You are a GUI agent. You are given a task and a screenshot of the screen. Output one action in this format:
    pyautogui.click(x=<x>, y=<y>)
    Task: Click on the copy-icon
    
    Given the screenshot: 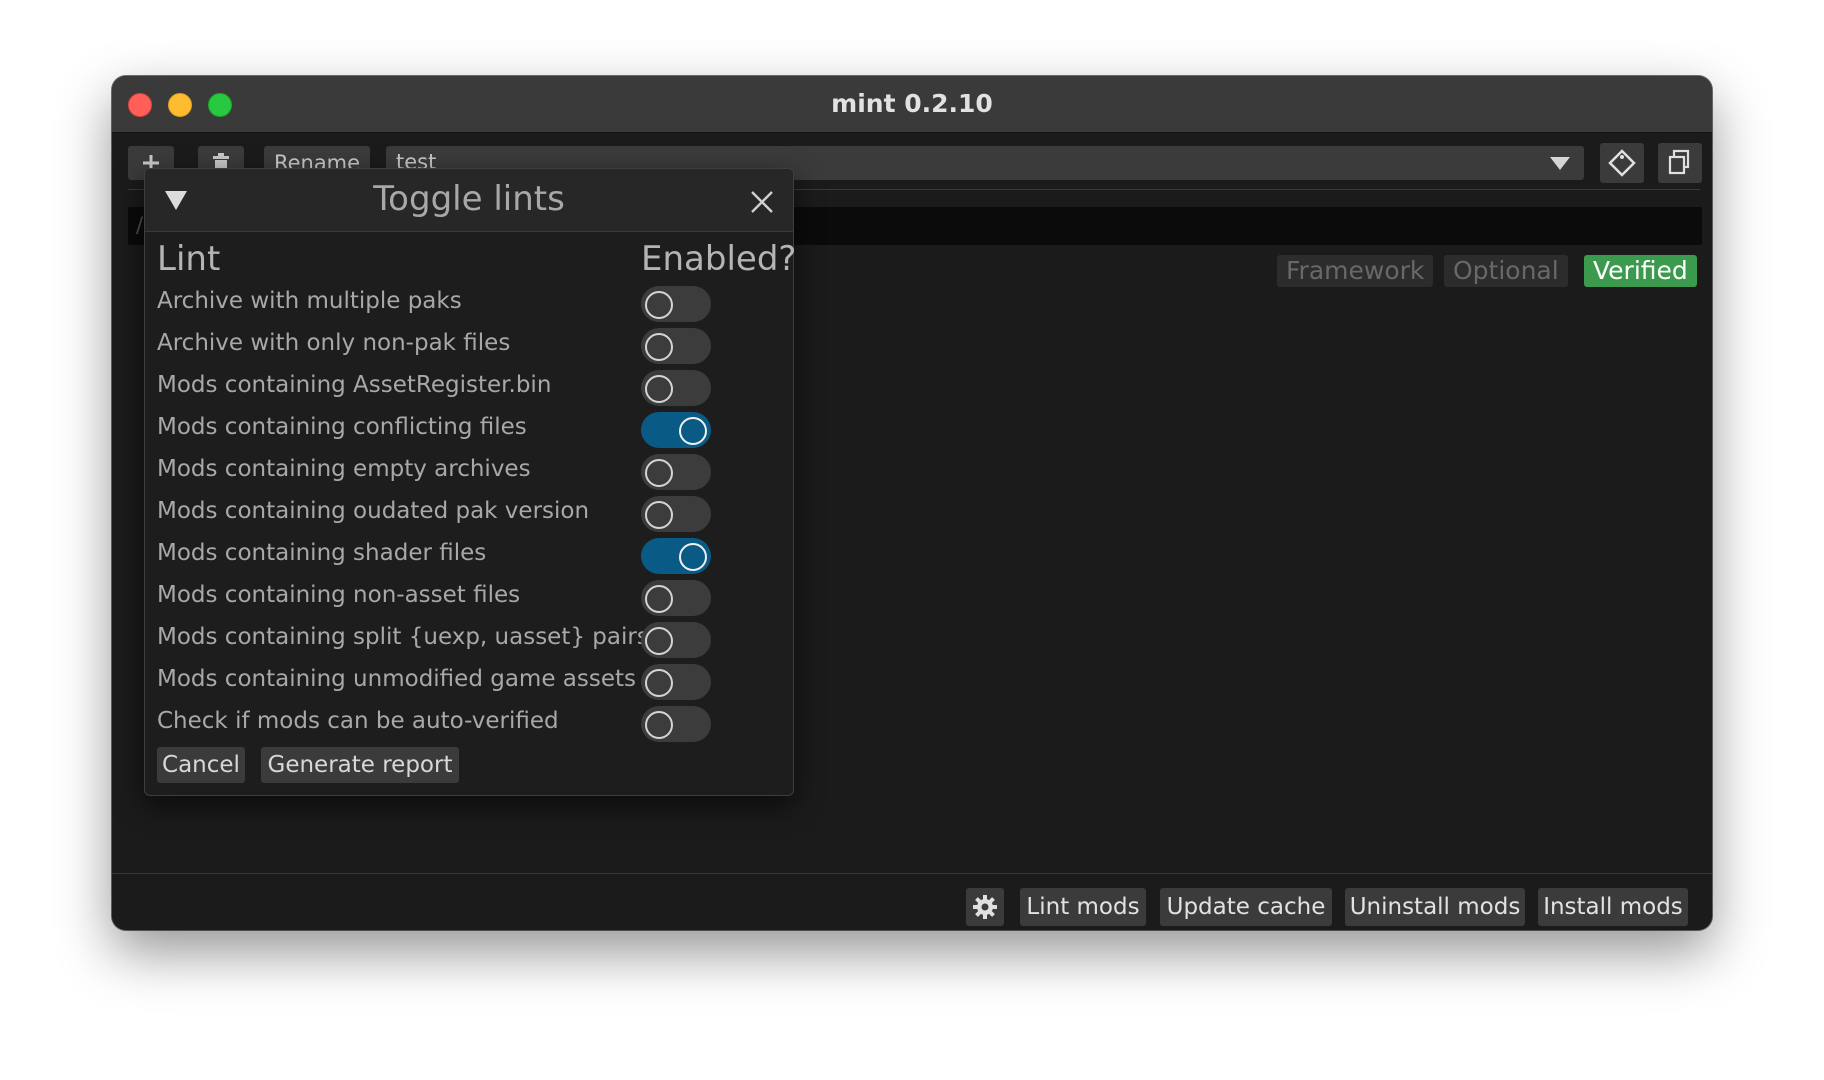 What is the action you would take?
    pyautogui.click(x=1679, y=162)
    